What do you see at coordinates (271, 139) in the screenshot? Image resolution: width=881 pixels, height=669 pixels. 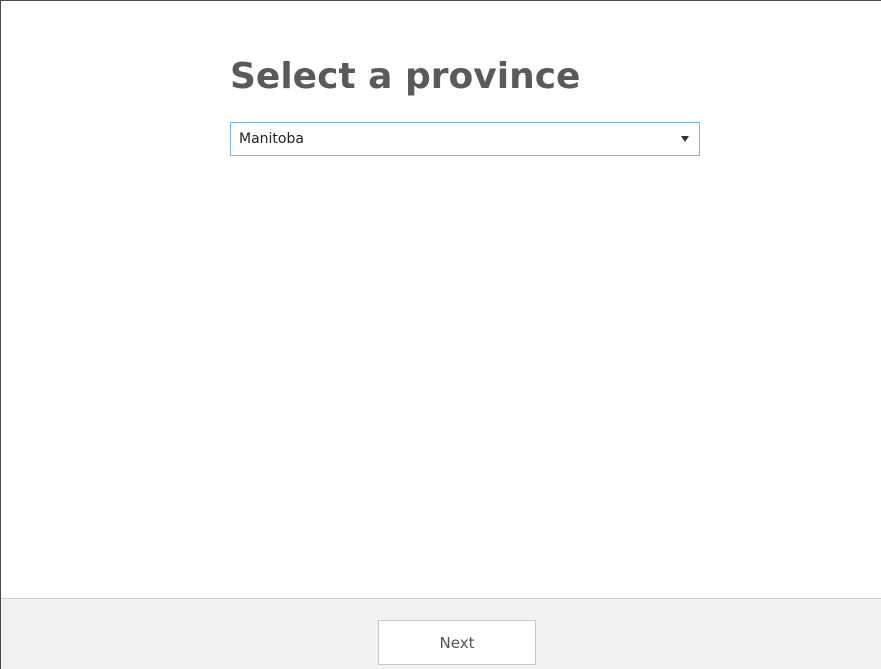 I see `province-selected-value: Manitoba` at bounding box center [271, 139].